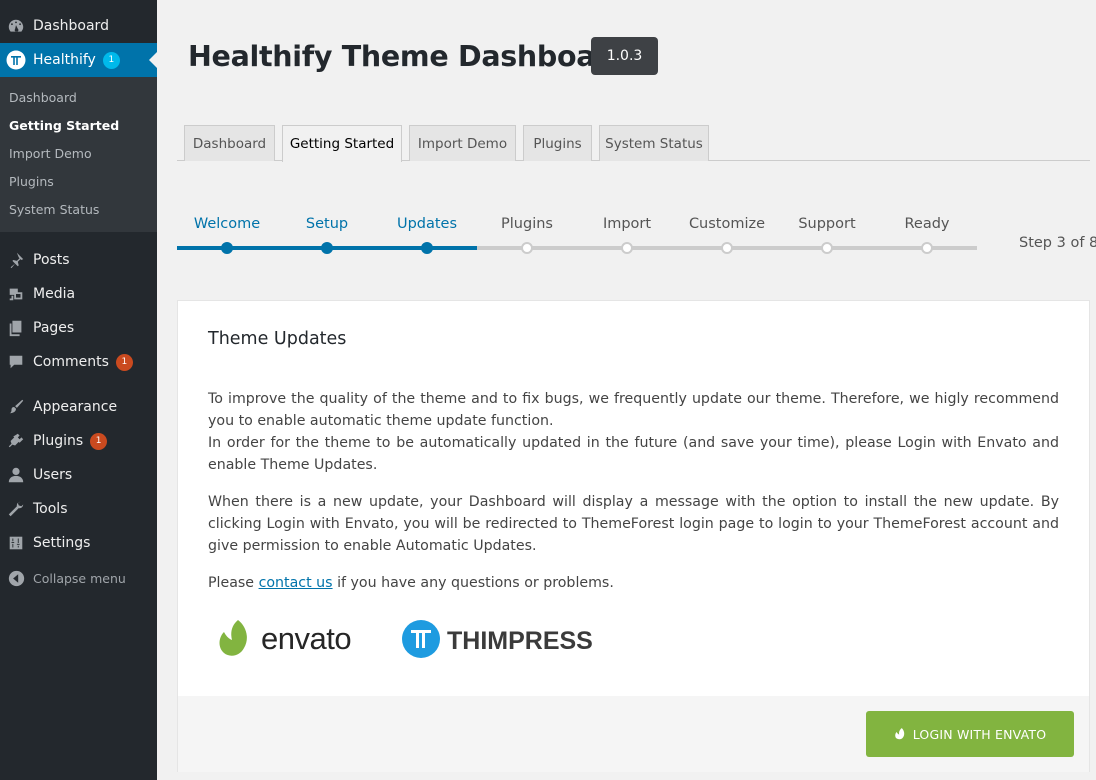 This screenshot has width=1096, height=780. What do you see at coordinates (296, 583) in the screenshot?
I see `contact-us-link: contact us` at bounding box center [296, 583].